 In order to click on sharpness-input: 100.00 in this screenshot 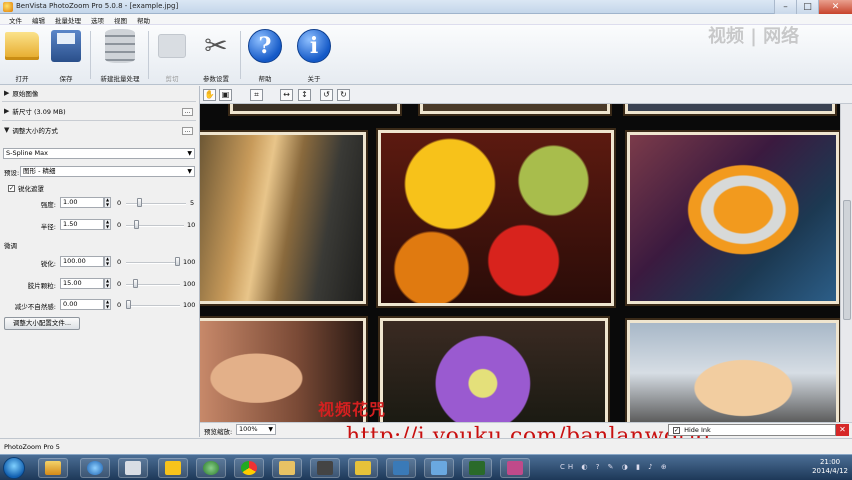, I will do `click(82, 261)`.